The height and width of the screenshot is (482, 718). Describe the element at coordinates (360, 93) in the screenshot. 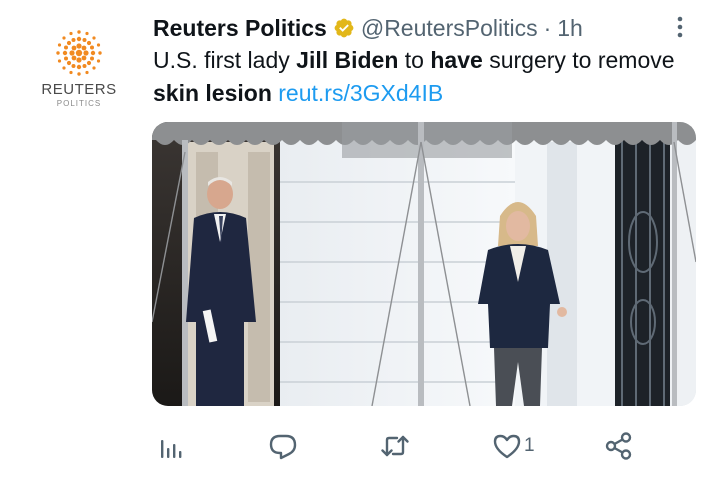

I see `tweet-link: reut.rs/3GXd4IB` at that location.